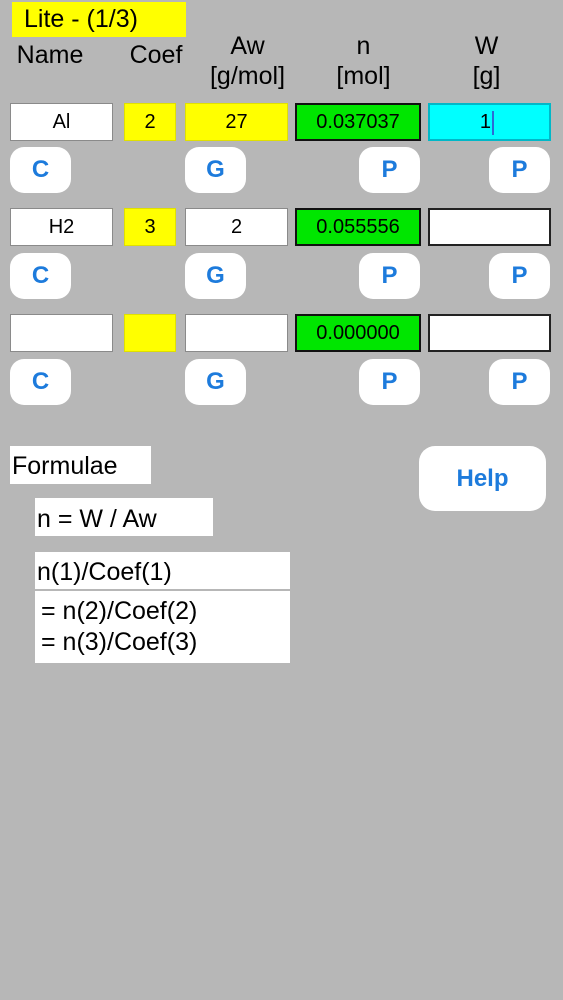 Image resolution: width=563 pixels, height=1000 pixels. I want to click on formula-ratio-line2: = n(2)/Coef(2), so click(119, 611).